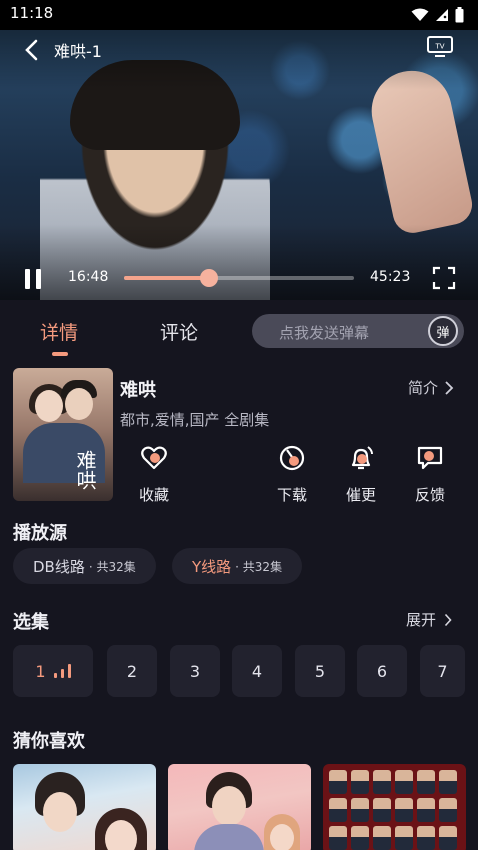 This screenshot has height=850, width=478. I want to click on chevron-left-icon, so click(31, 50).